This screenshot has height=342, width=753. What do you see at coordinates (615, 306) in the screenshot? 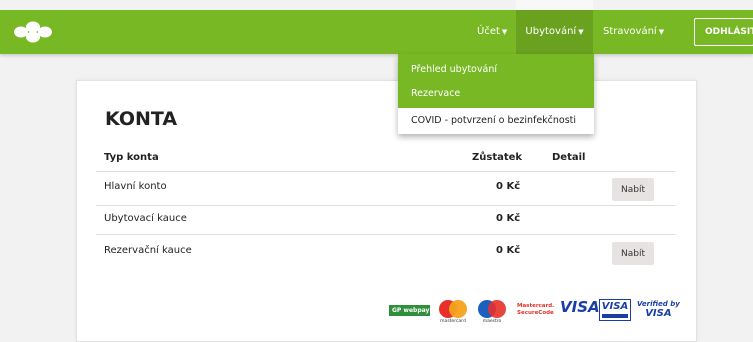
I see `visa-electron-text: VISA` at bounding box center [615, 306].